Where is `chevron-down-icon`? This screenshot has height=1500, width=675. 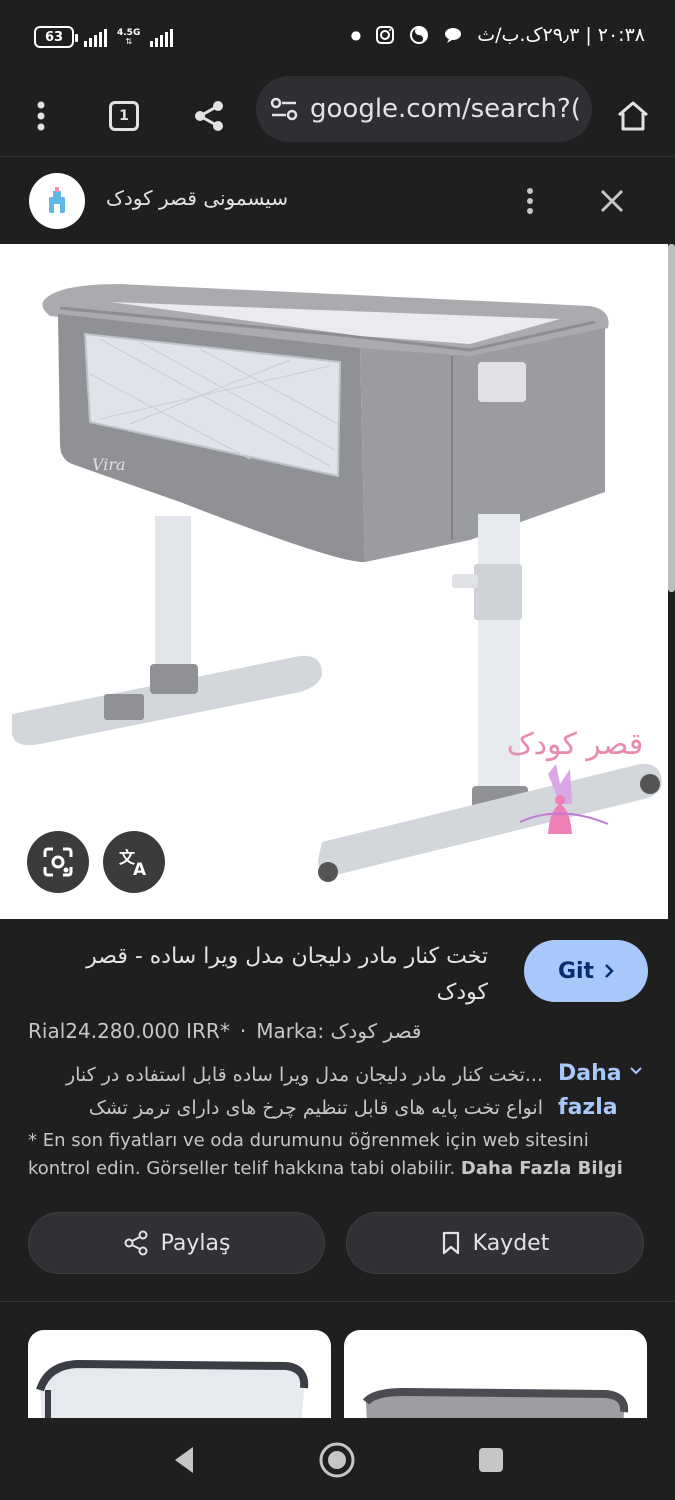 chevron-down-icon is located at coordinates (636, 1071).